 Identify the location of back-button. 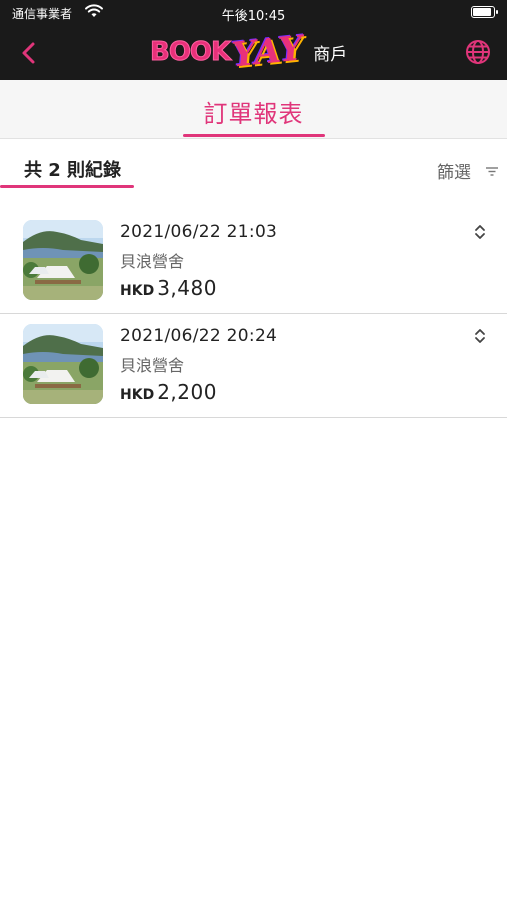
(29, 53).